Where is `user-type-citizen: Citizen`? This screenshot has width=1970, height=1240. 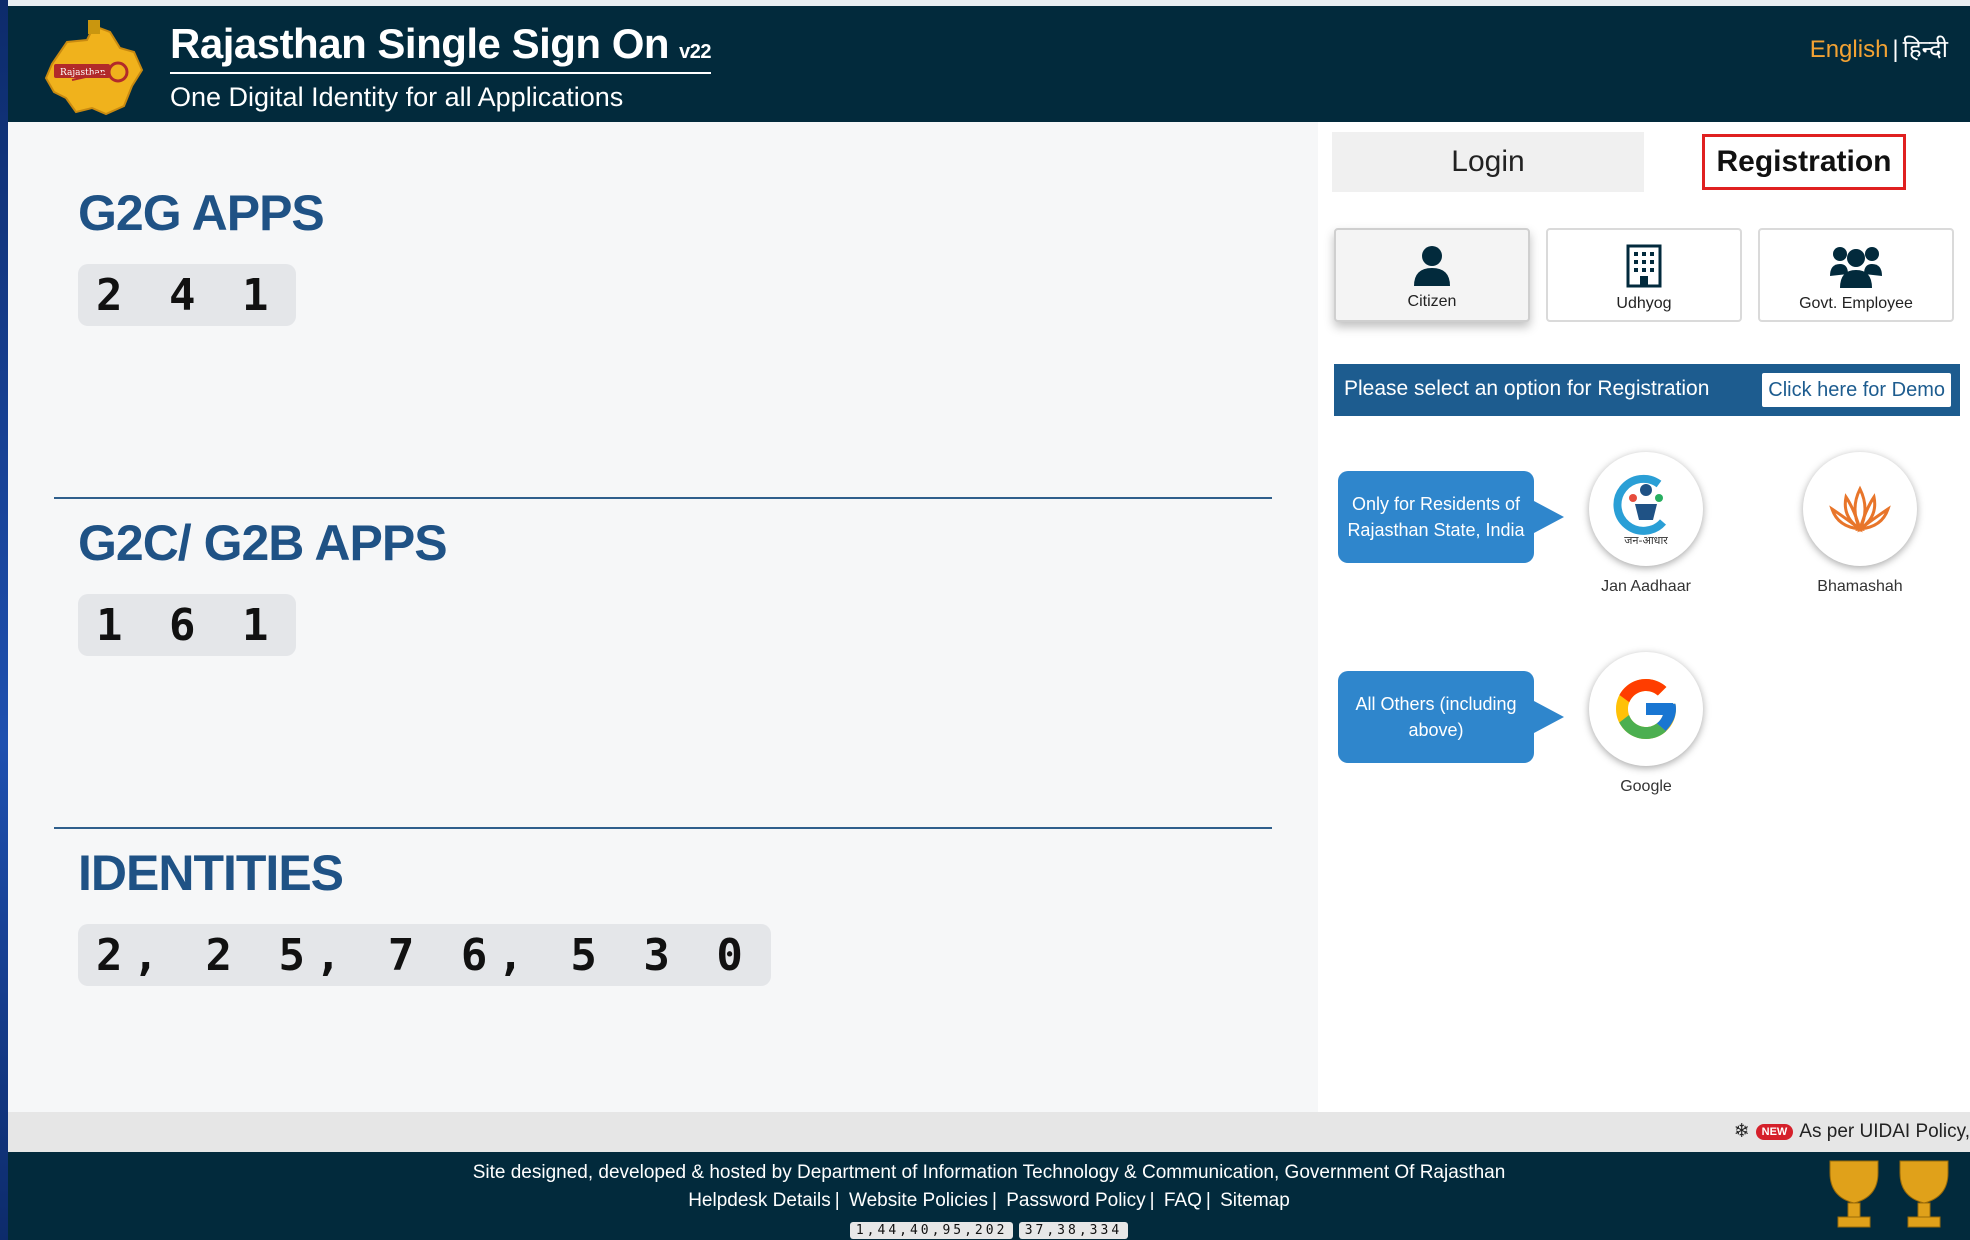 user-type-citizen: Citizen is located at coordinates (1432, 275).